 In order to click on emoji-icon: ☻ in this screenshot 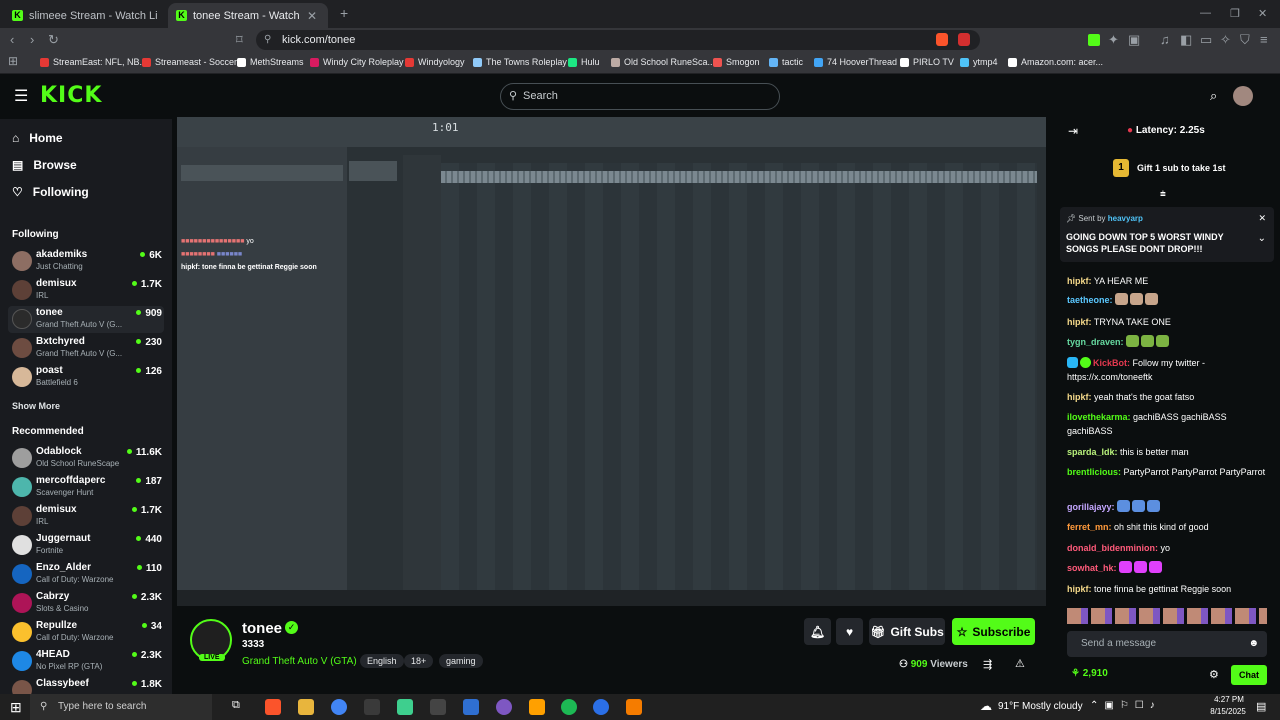, I will do `click(1253, 644)`.